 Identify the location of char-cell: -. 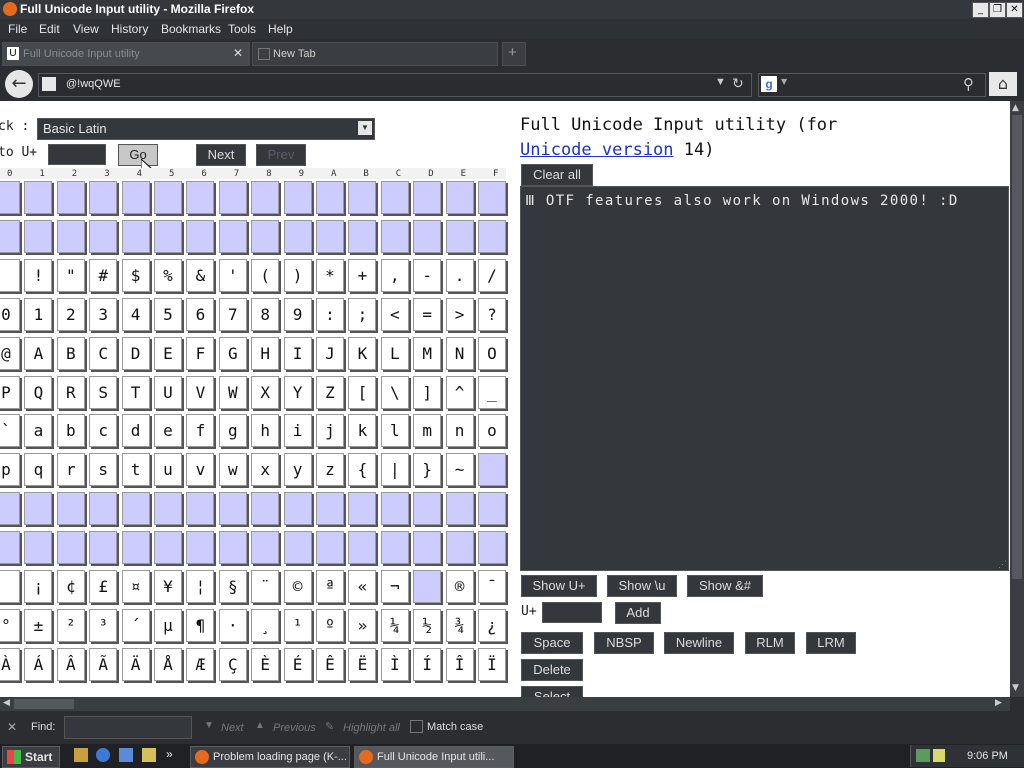
(427, 275).